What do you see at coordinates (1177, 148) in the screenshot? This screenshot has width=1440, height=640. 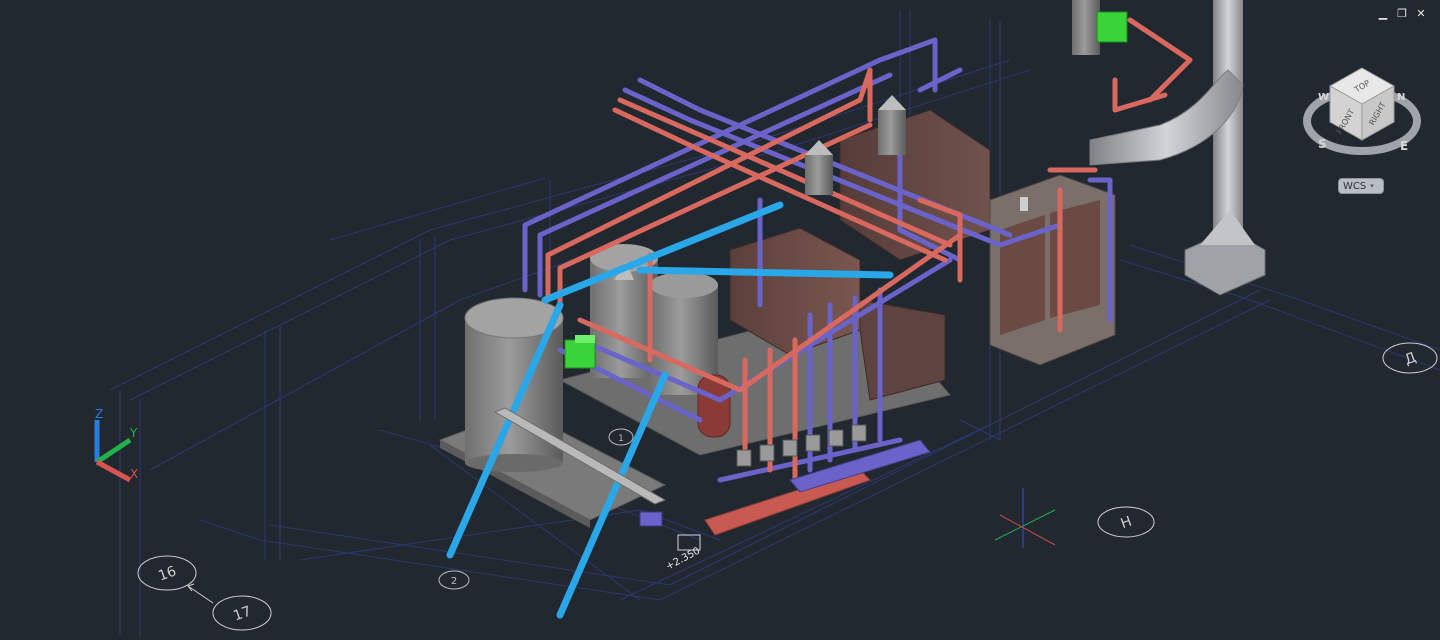 I see `flue-duct` at bounding box center [1177, 148].